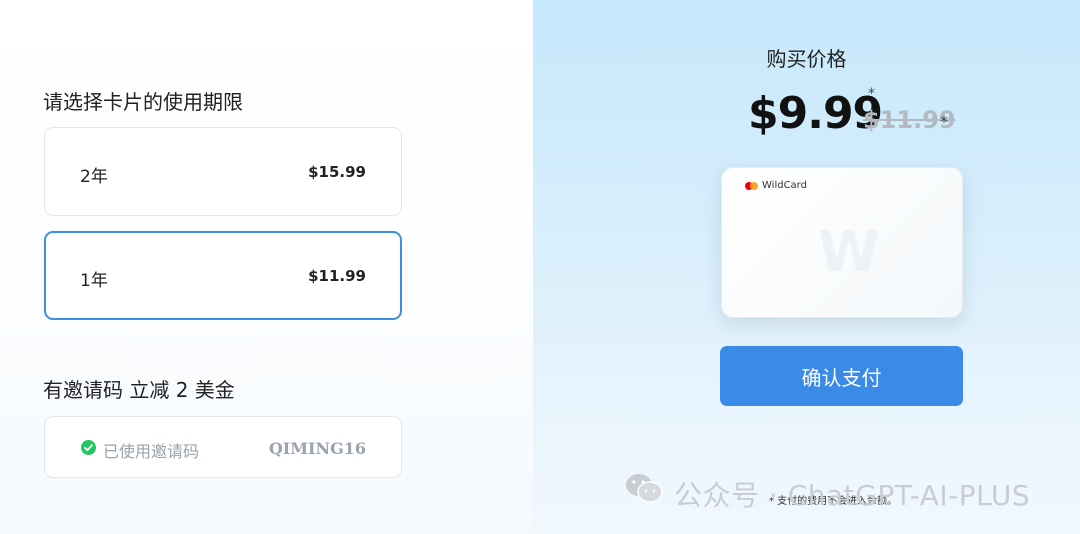  I want to click on card-logo-watermark: W, so click(849, 252).